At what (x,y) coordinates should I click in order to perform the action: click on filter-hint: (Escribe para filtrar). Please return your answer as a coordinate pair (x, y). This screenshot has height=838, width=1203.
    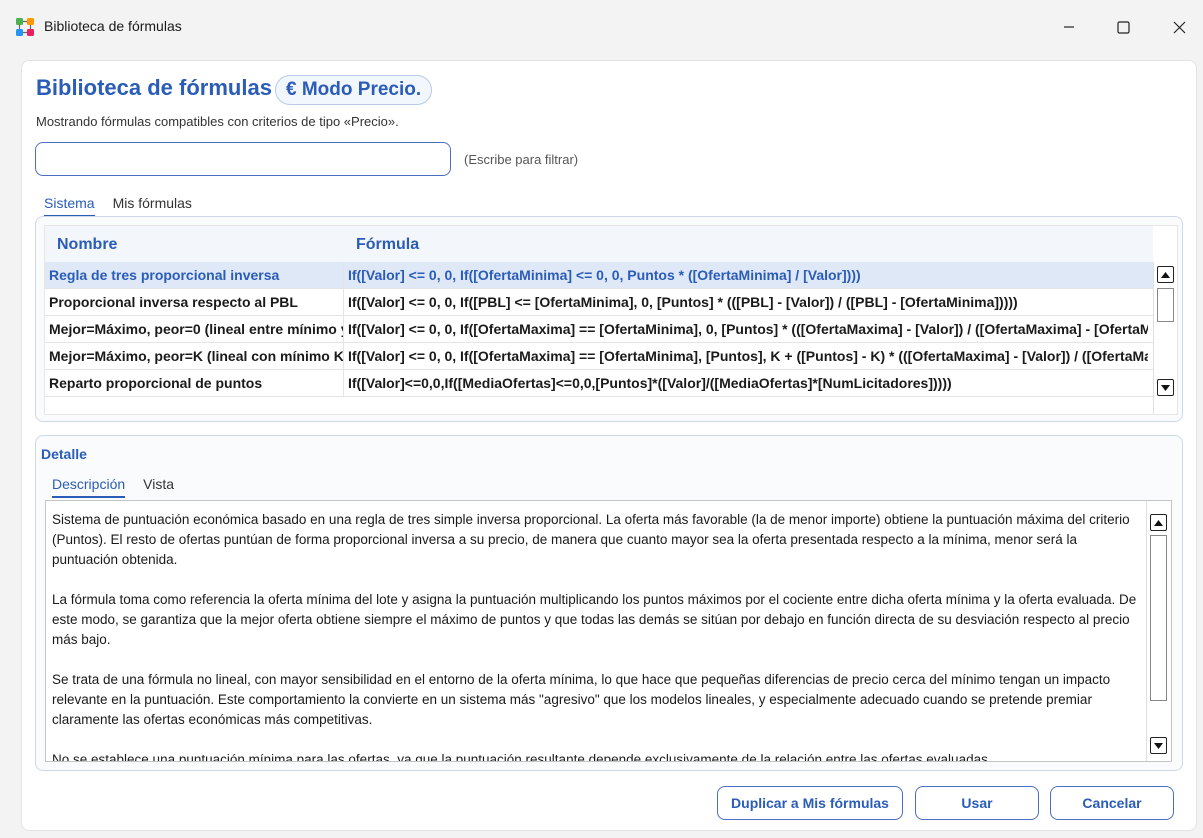
    Looking at the image, I should click on (521, 159).